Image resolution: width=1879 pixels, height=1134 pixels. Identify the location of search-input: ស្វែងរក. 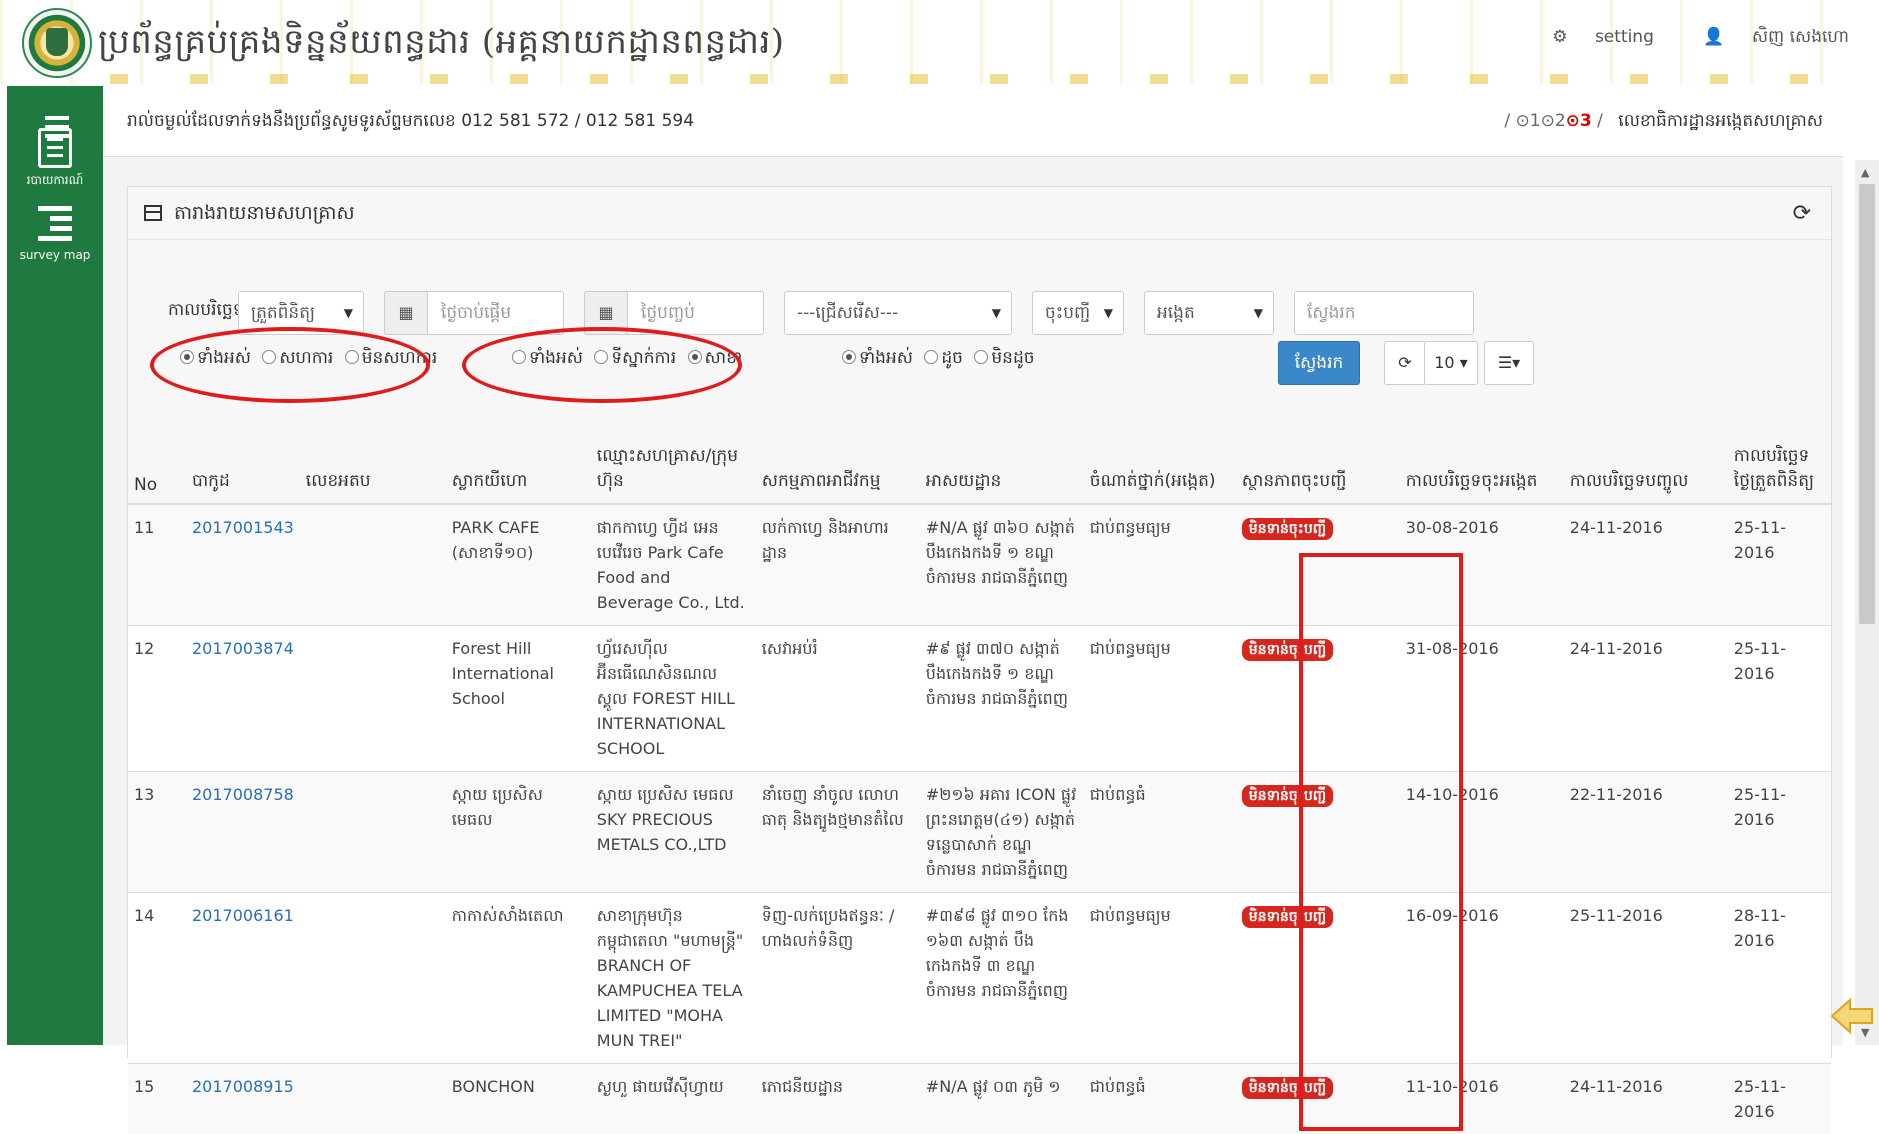
(1384, 313).